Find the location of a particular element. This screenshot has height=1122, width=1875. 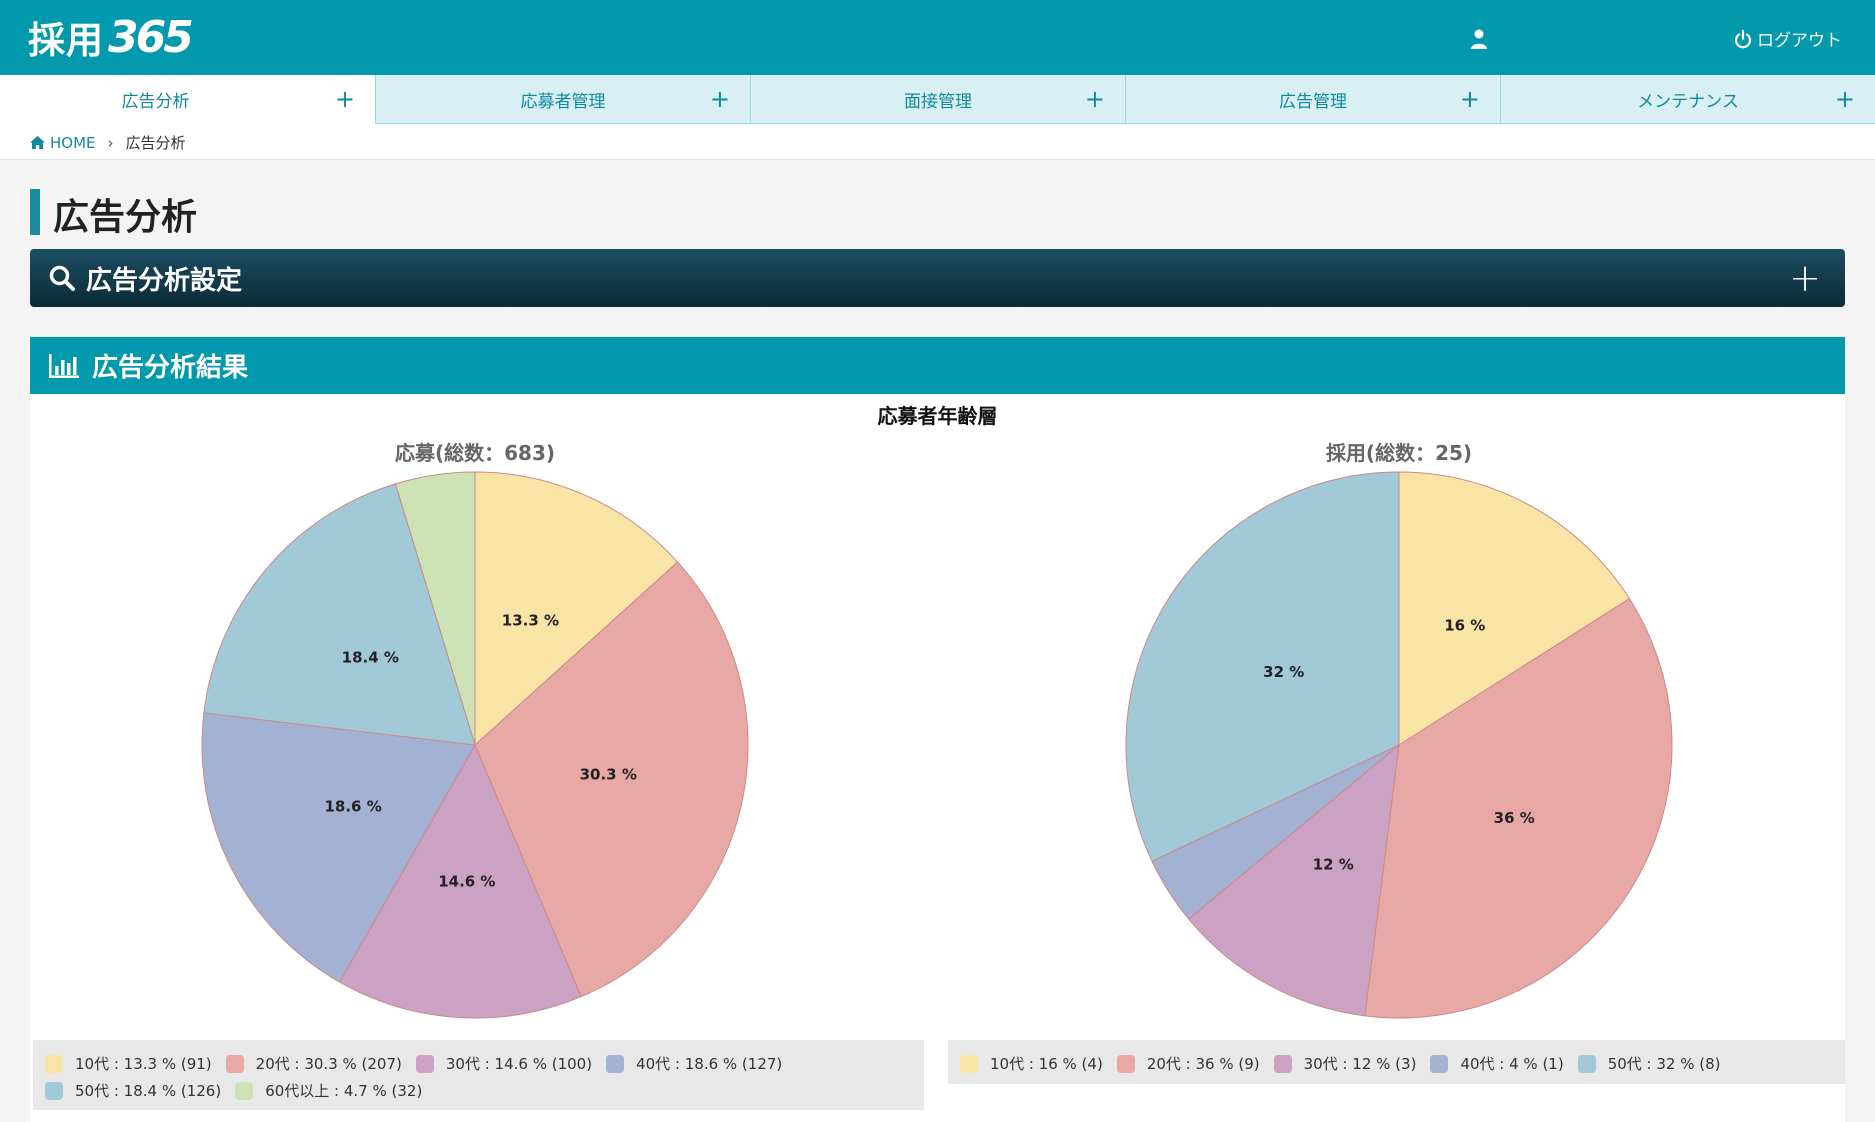

legend-item: 50代 : 32 % (8) is located at coordinates (1649, 1063).